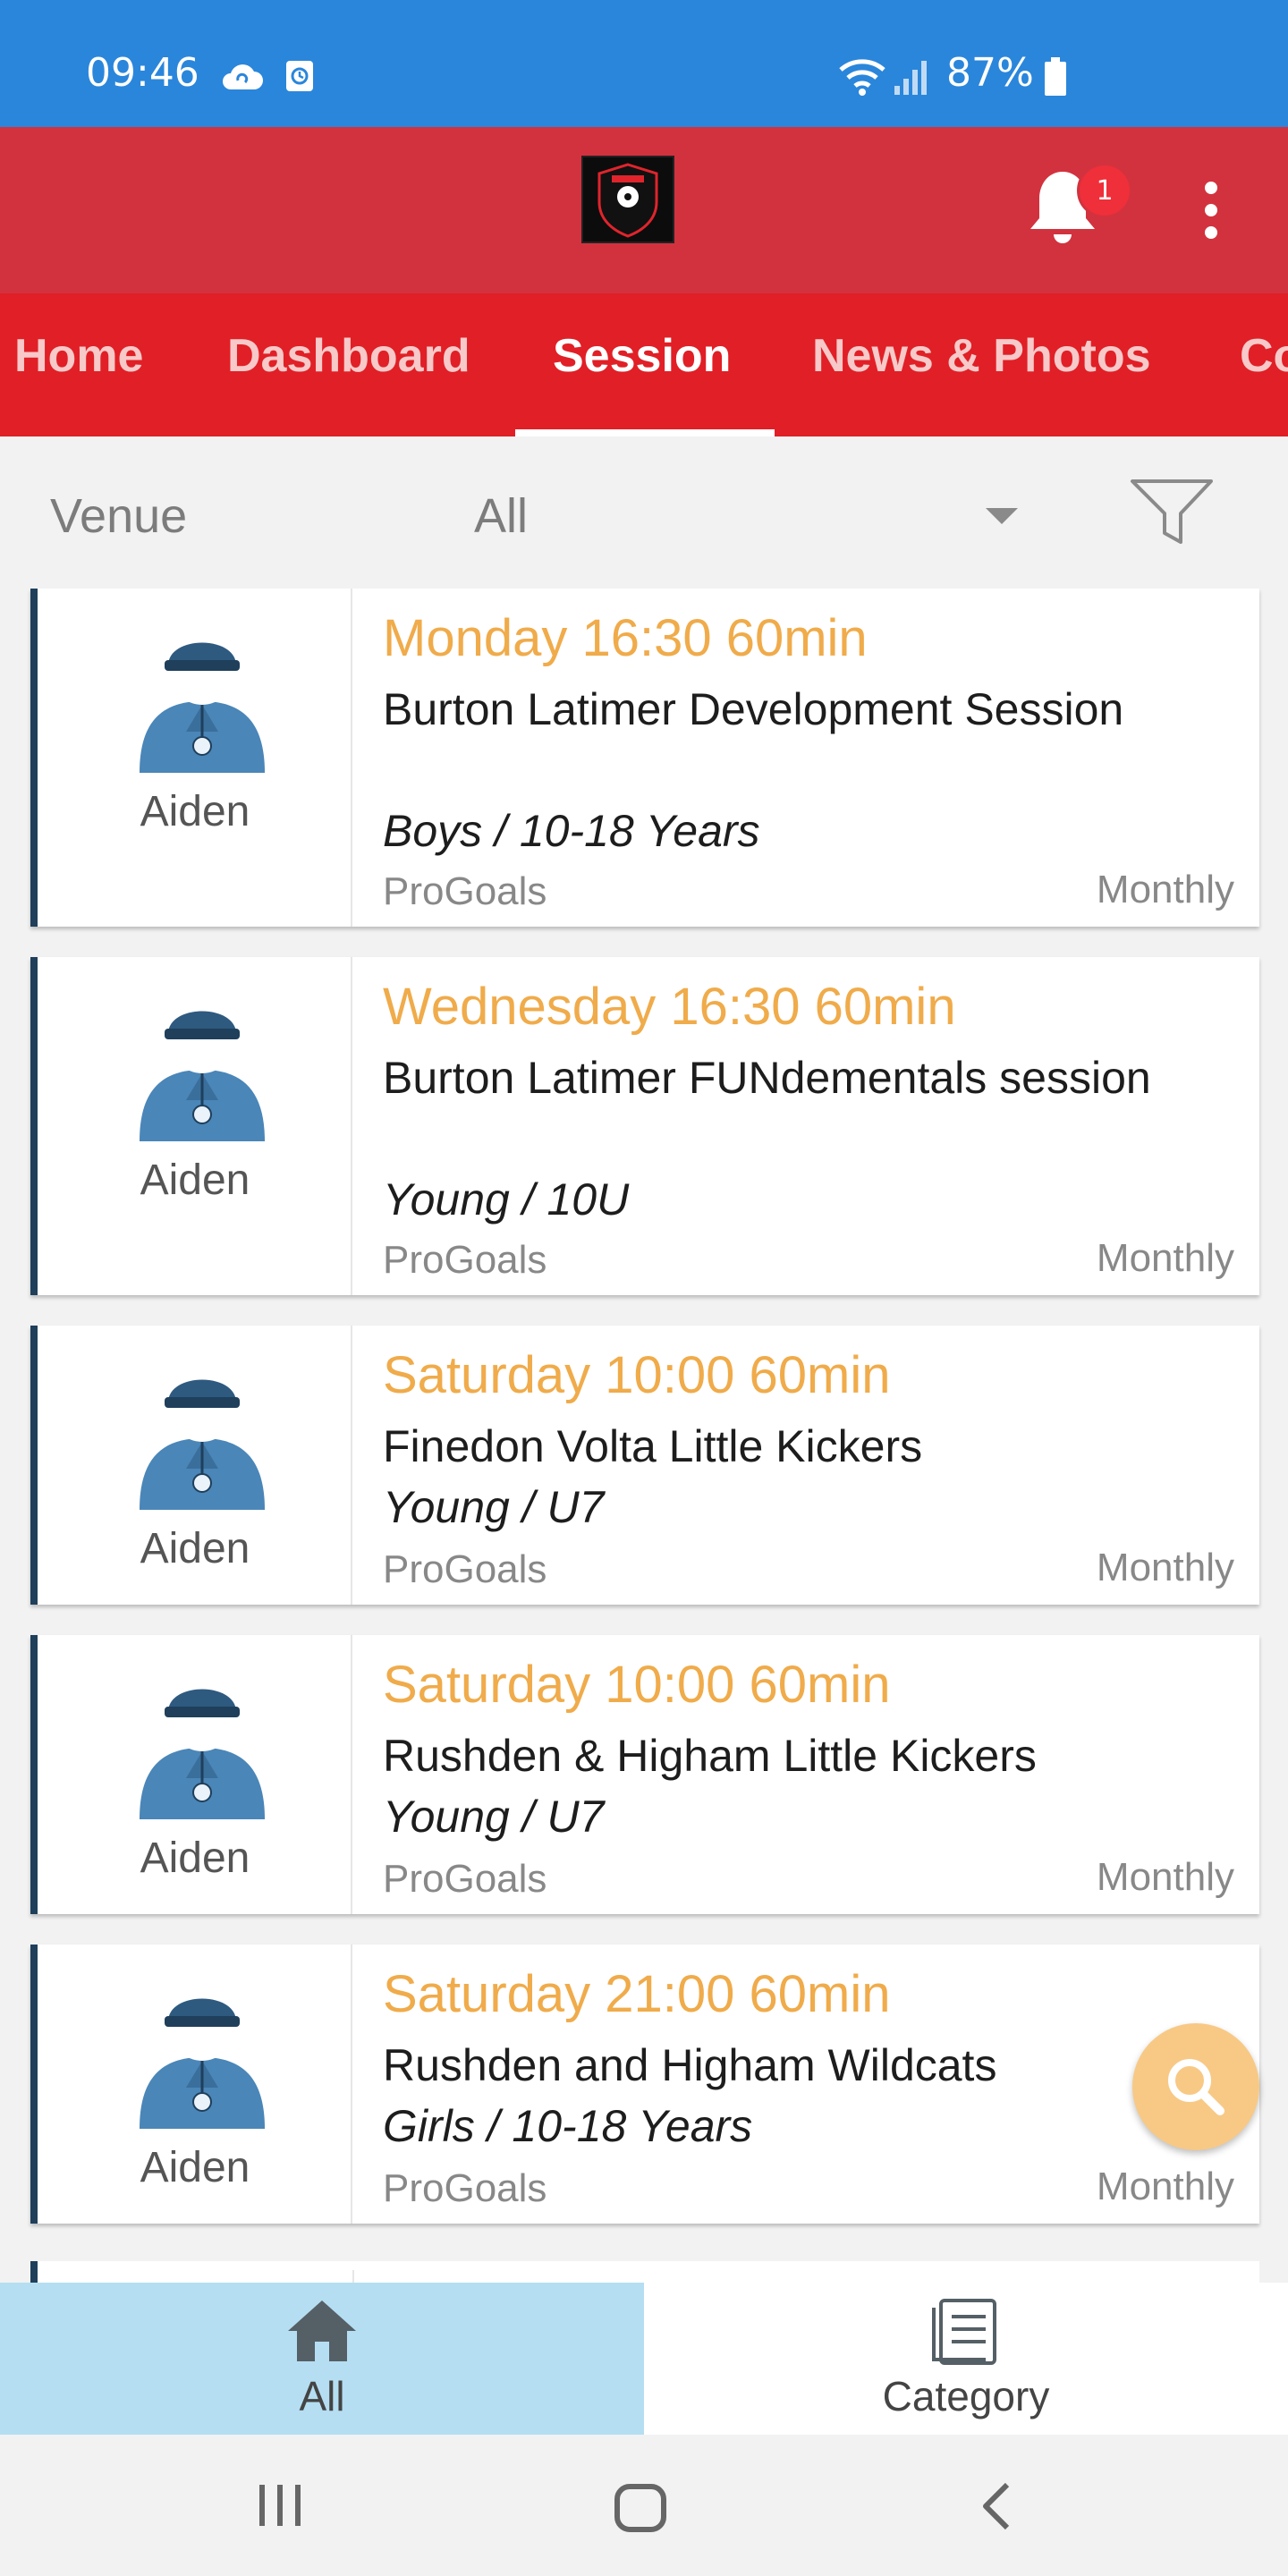 Image resolution: width=1288 pixels, height=2576 pixels. What do you see at coordinates (710, 1756) in the screenshot?
I see `session-title: Rushden & Higham Little Kickers` at bounding box center [710, 1756].